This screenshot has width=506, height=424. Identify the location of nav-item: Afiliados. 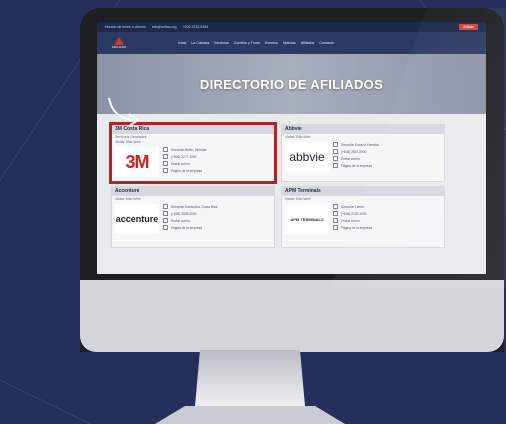
(308, 43).